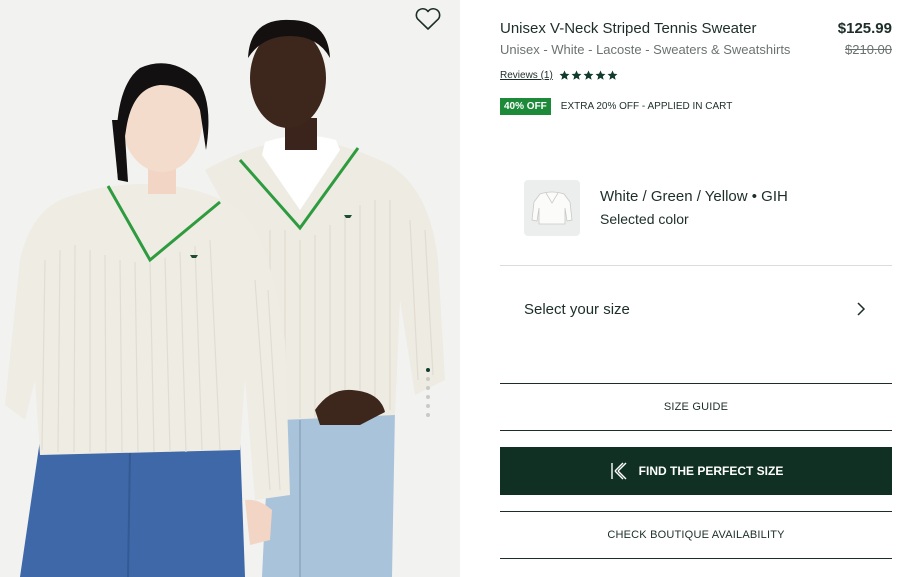  What do you see at coordinates (696, 535) in the screenshot?
I see `check-boutique-button: CHECK BOUTIQUE AVAILABILITY` at bounding box center [696, 535].